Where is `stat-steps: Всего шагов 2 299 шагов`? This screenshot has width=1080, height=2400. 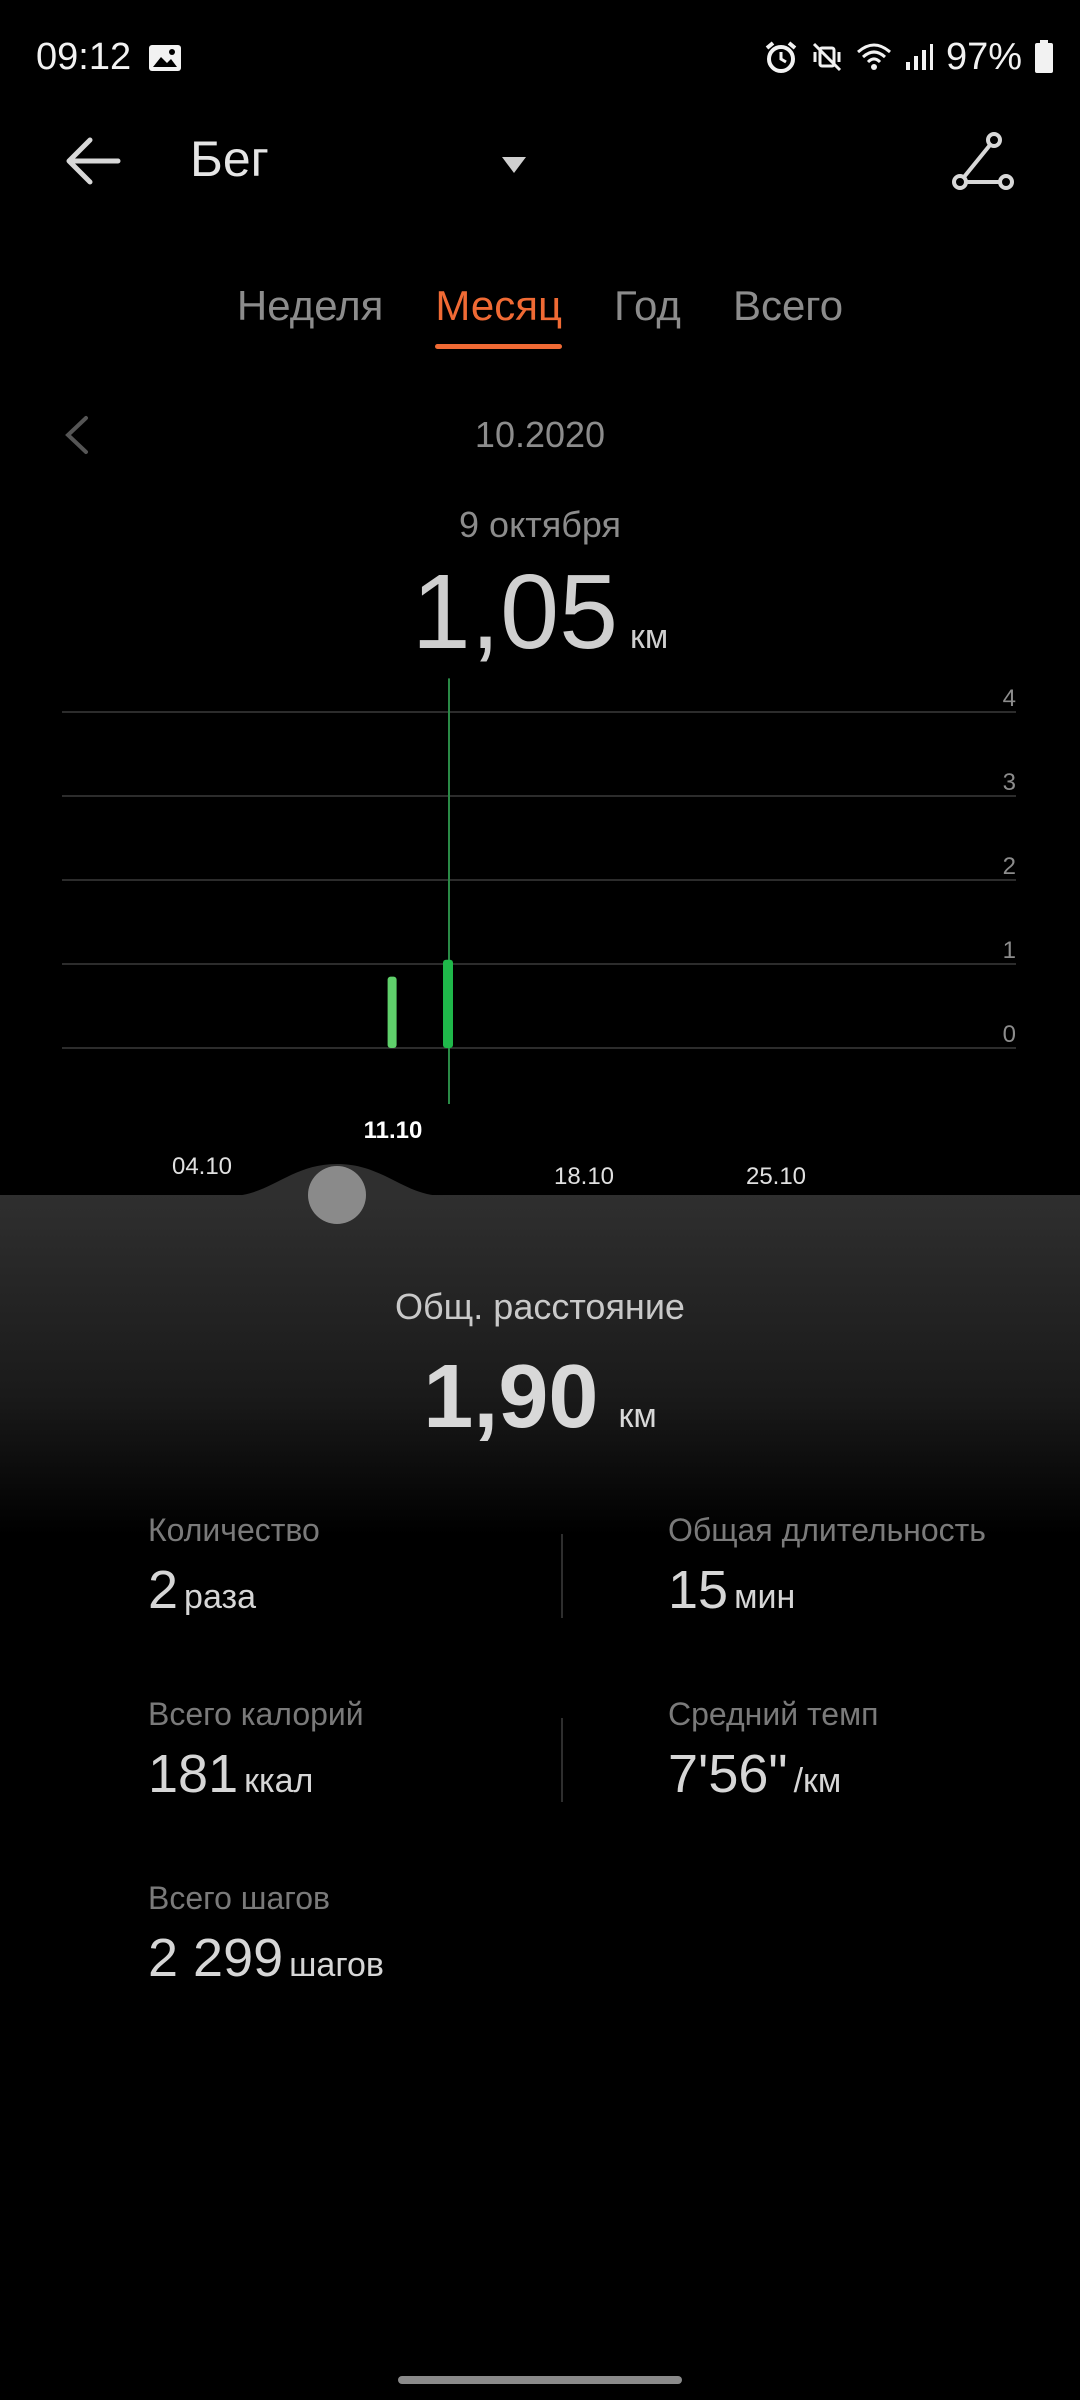 stat-steps: Всего шагов 2 299 шагов is located at coordinates (266, 1934).